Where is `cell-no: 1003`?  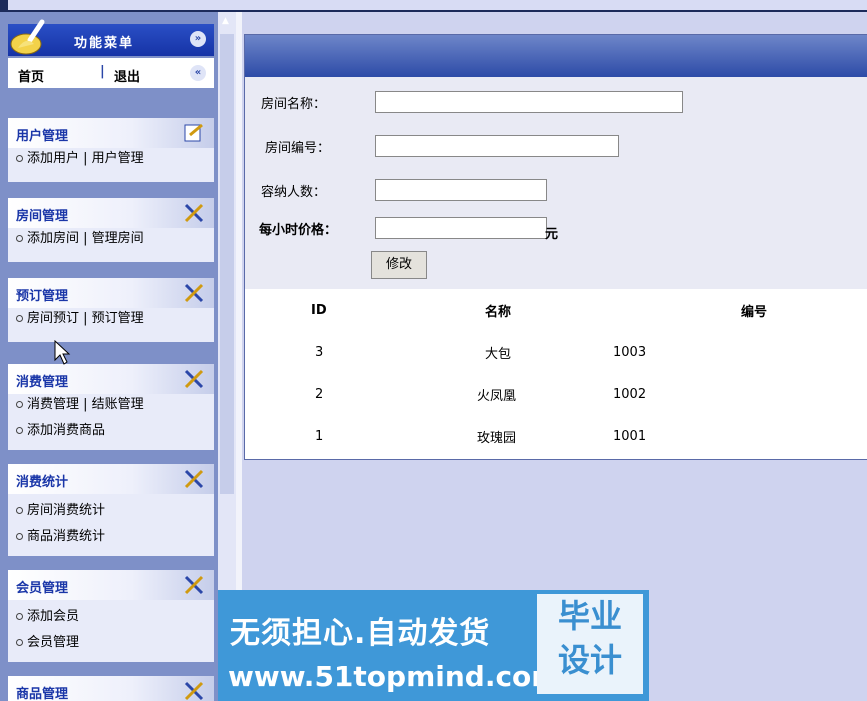
cell-no: 1003 is located at coordinates (630, 352).